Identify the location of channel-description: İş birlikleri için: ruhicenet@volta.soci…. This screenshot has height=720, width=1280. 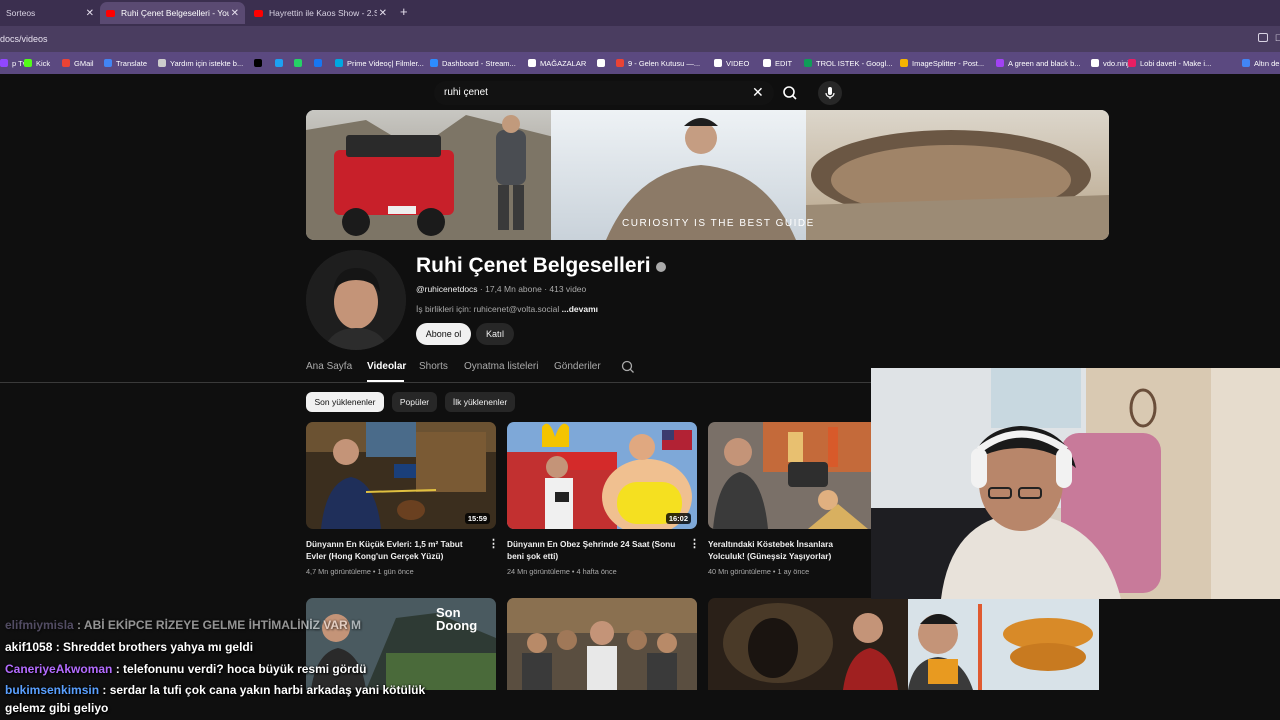
(507, 309).